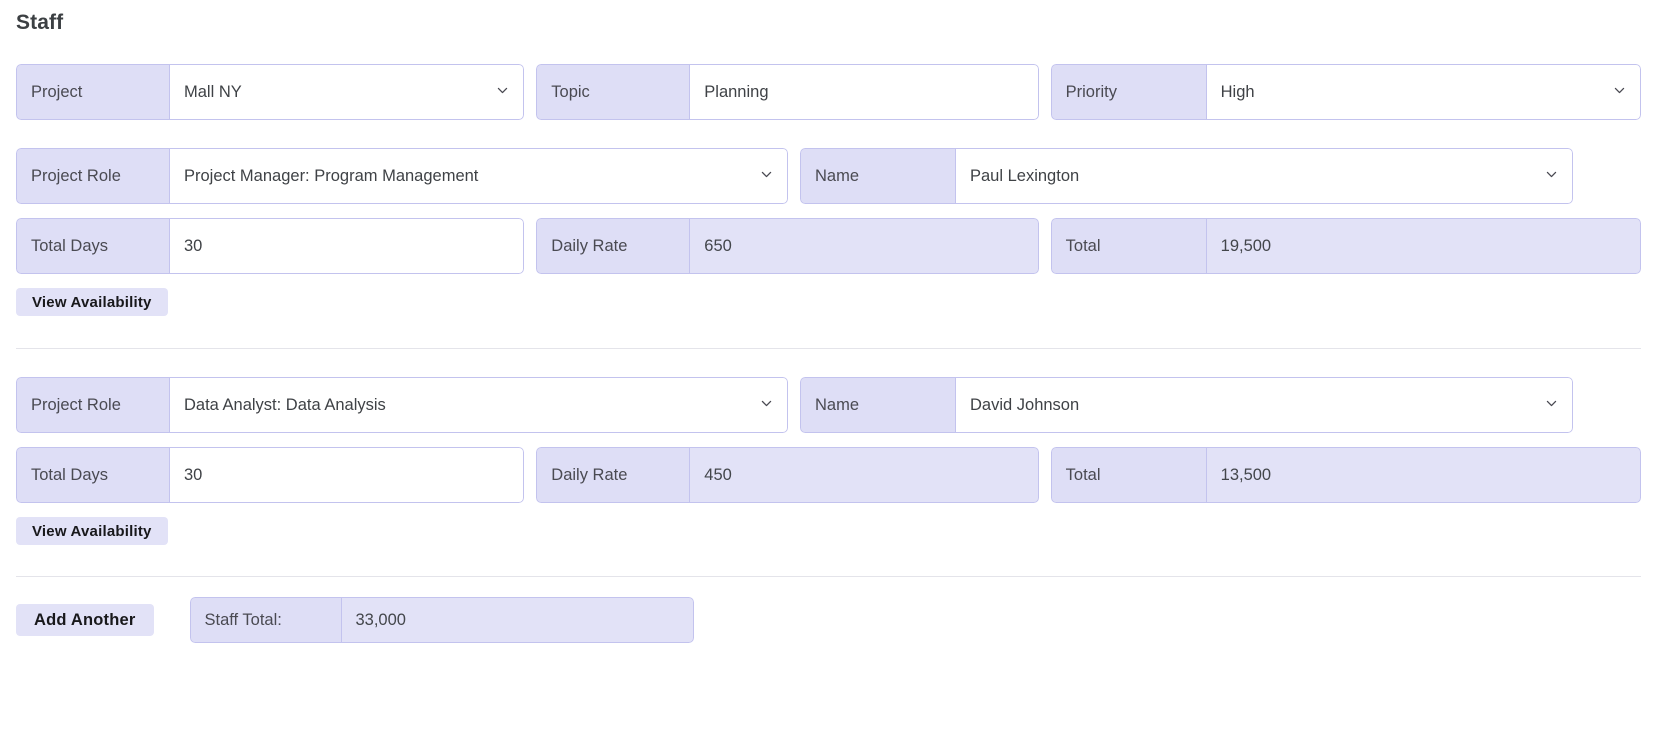  I want to click on footer-divider, so click(828, 576).